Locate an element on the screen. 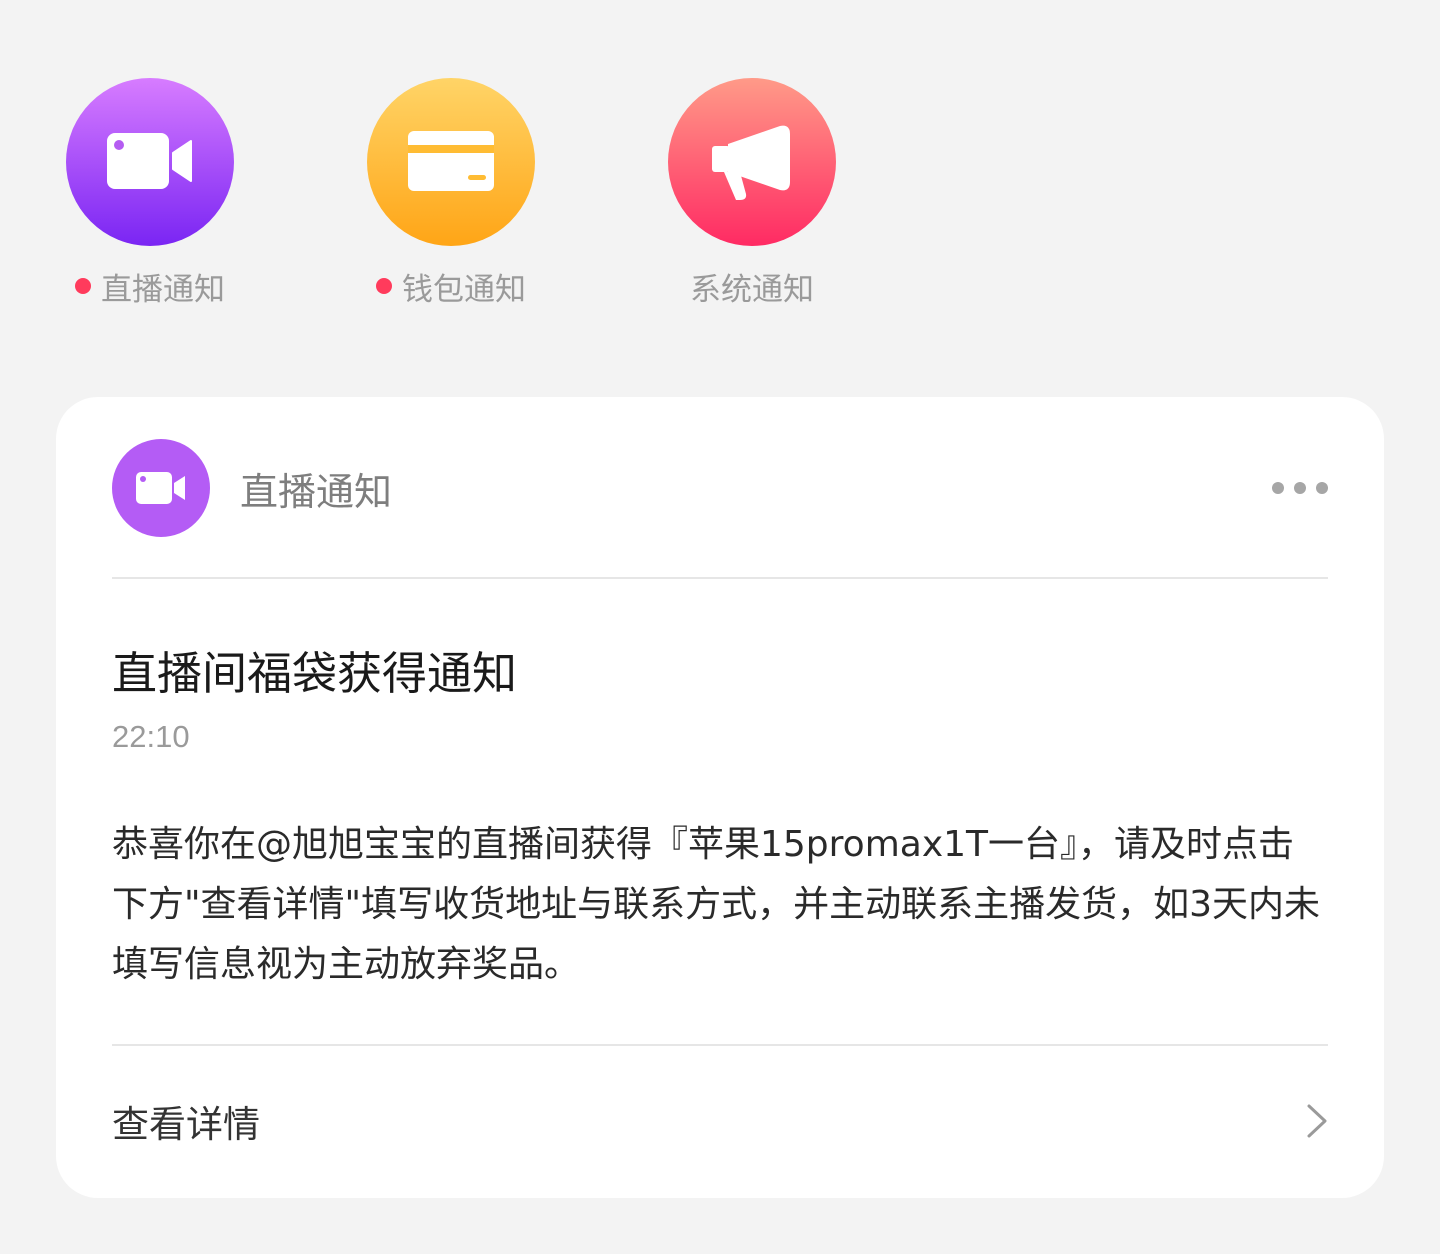 The height and width of the screenshot is (1254, 1440). category-system-notice: 系统通知 is located at coordinates (752, 193).